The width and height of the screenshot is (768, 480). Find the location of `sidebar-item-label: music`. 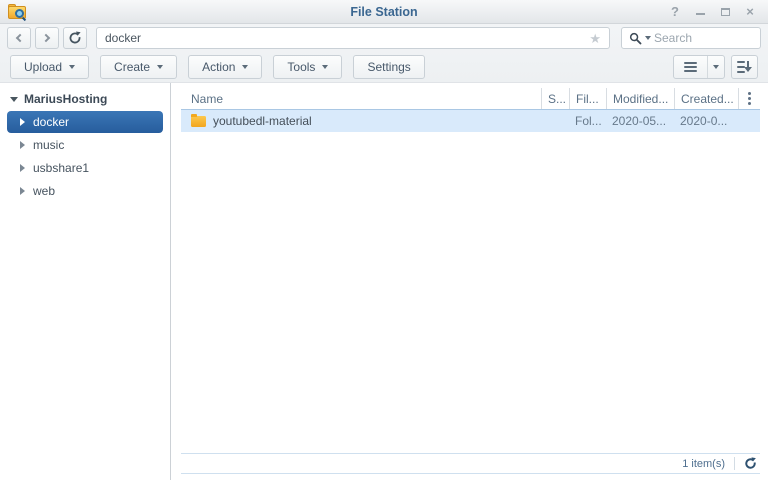

sidebar-item-label: music is located at coordinates (49, 145).